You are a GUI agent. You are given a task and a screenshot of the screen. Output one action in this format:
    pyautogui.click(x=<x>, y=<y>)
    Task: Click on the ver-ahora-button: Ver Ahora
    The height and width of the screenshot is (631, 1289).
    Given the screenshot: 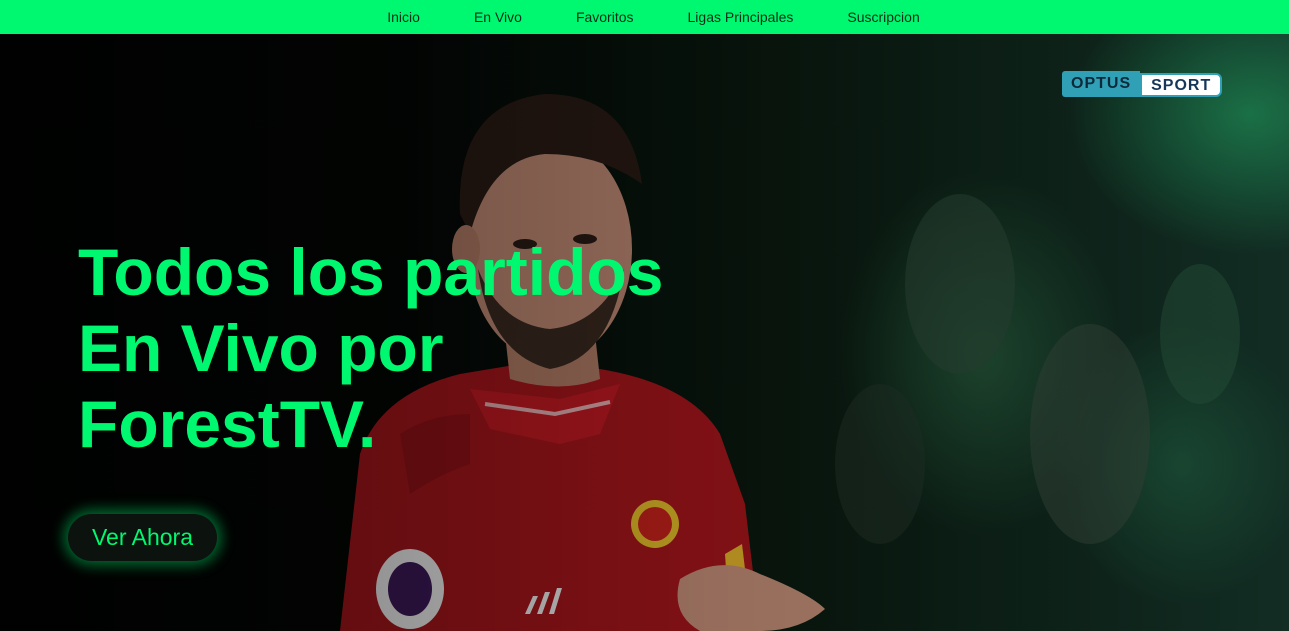 What is the action you would take?
    pyautogui.click(x=142, y=537)
    